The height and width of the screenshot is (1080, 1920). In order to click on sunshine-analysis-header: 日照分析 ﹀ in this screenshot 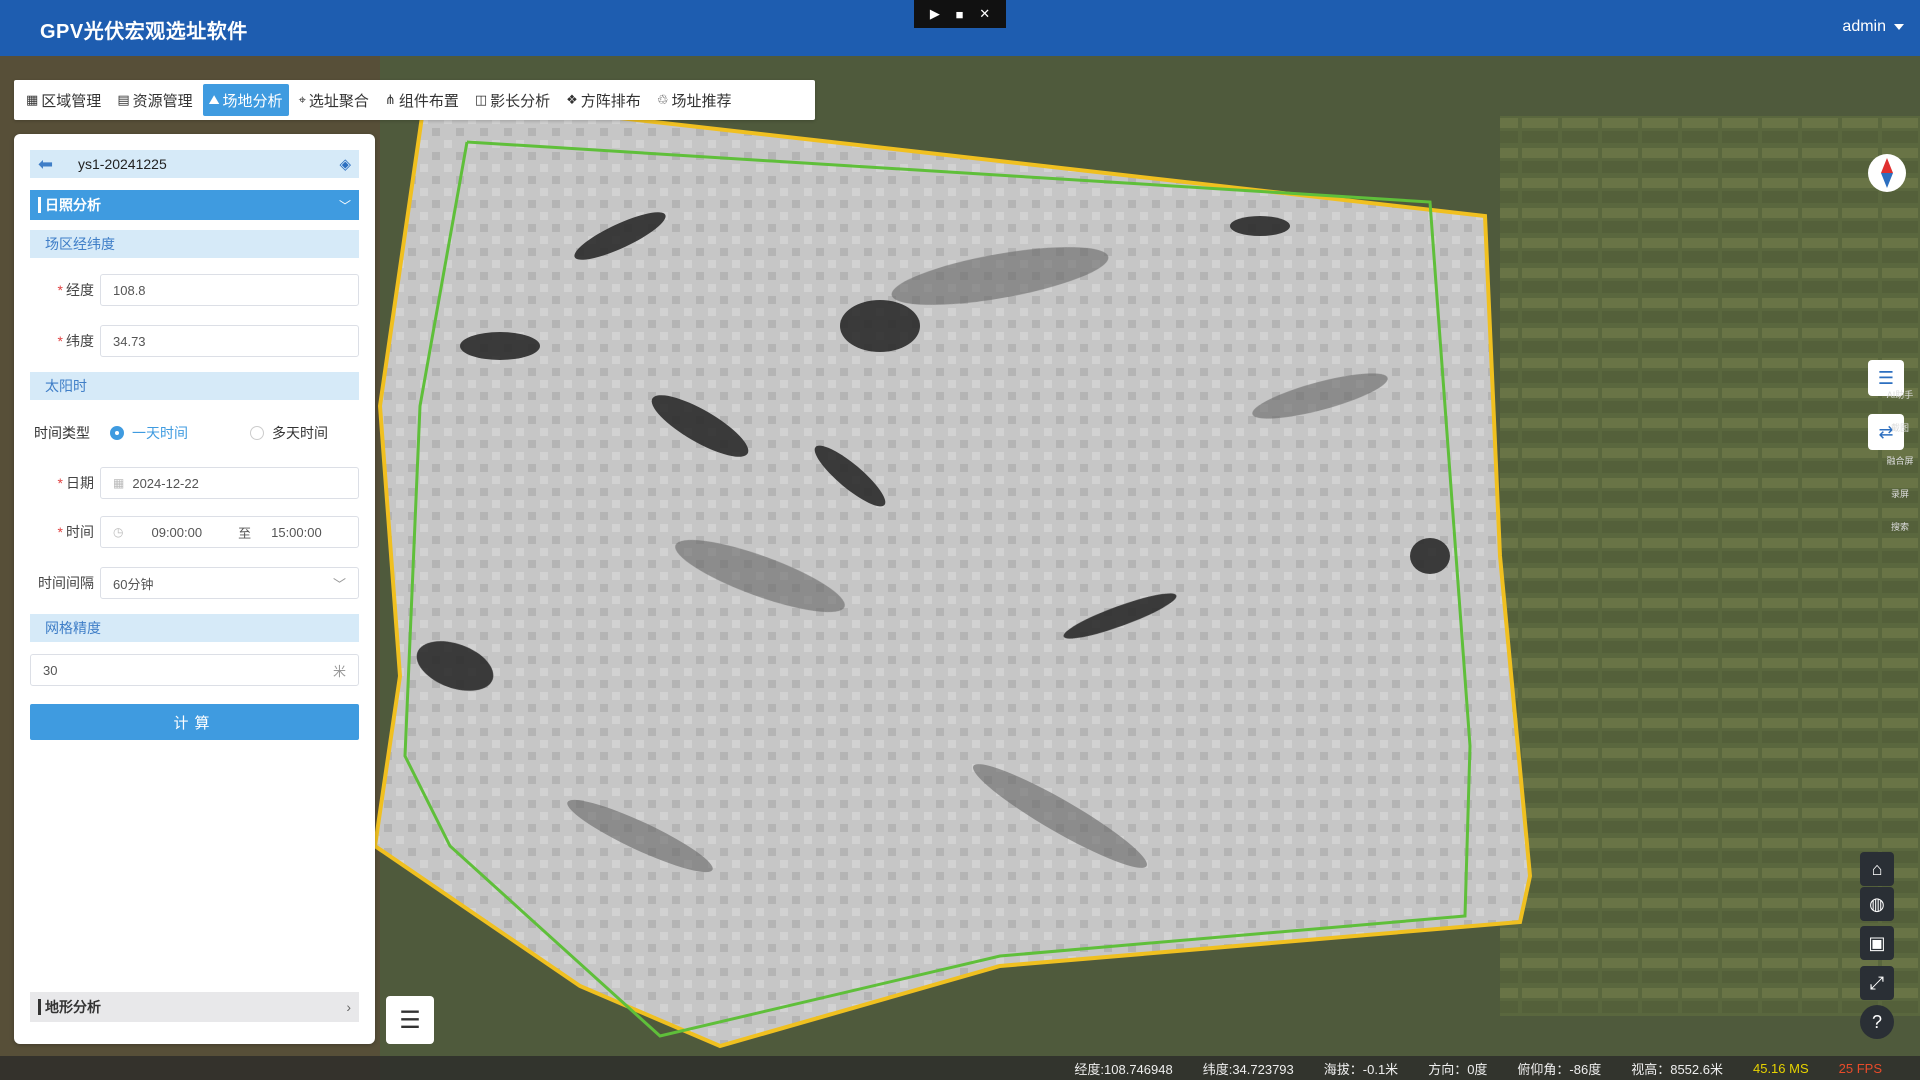, I will do `click(194, 205)`.